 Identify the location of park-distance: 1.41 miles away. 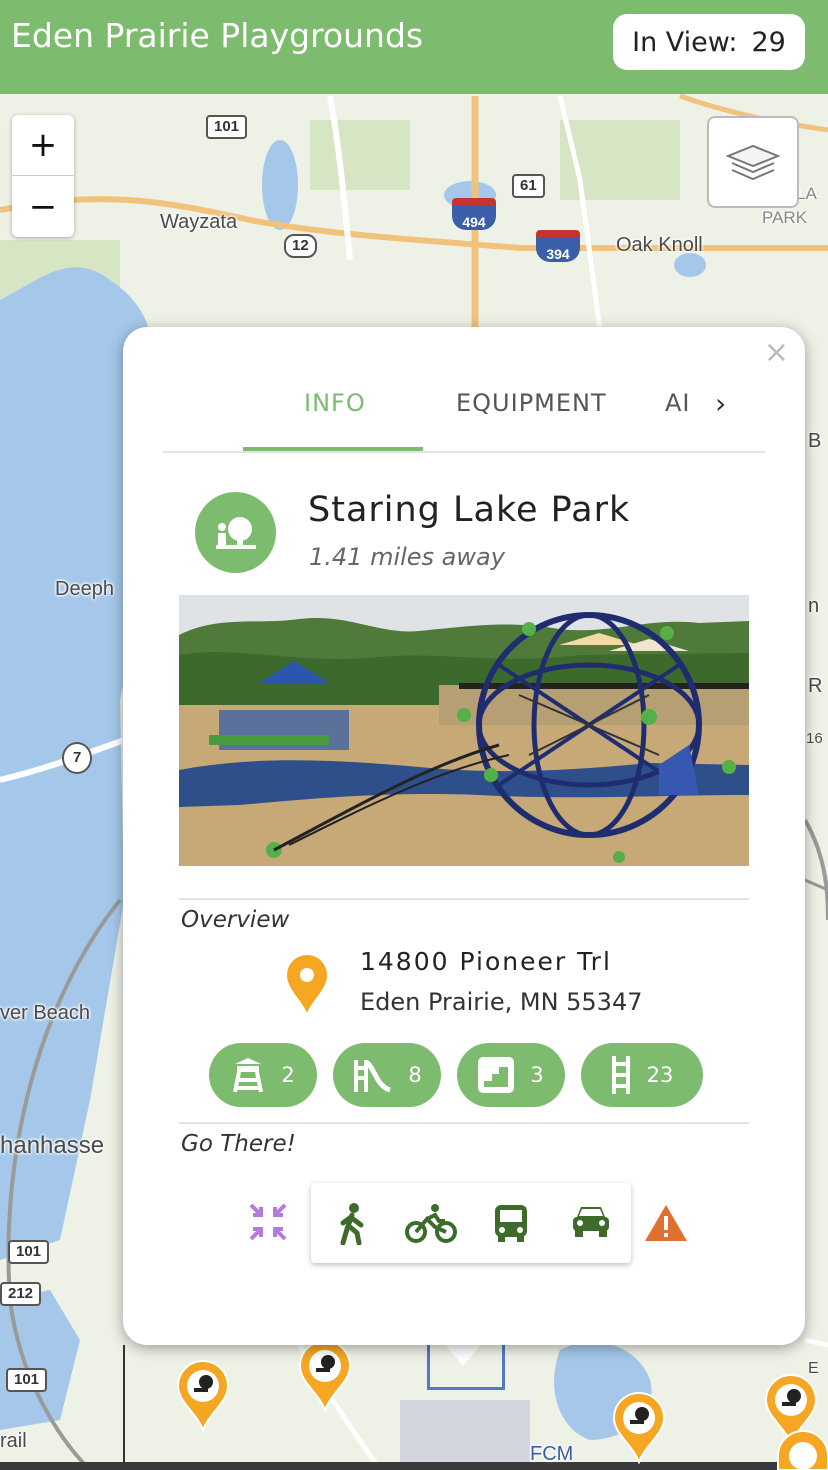
(407, 557).